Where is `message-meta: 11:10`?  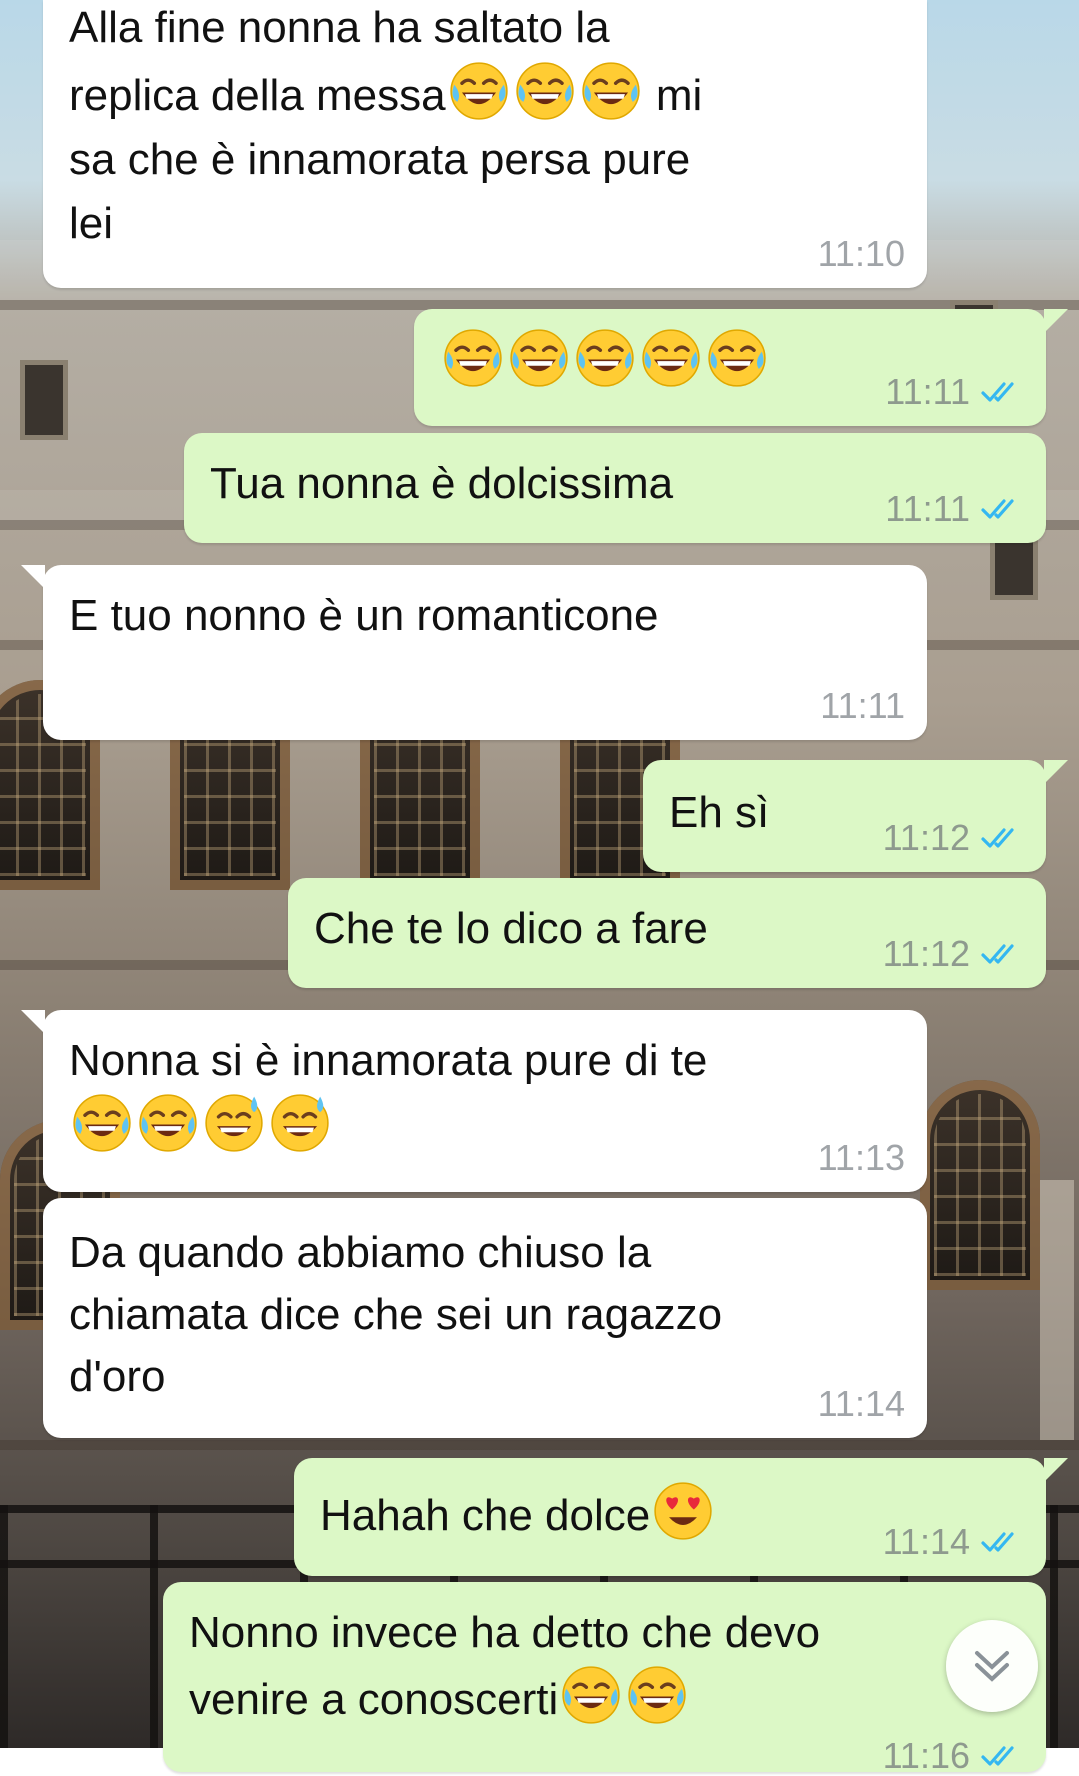 message-meta: 11:10 is located at coordinates (861, 254).